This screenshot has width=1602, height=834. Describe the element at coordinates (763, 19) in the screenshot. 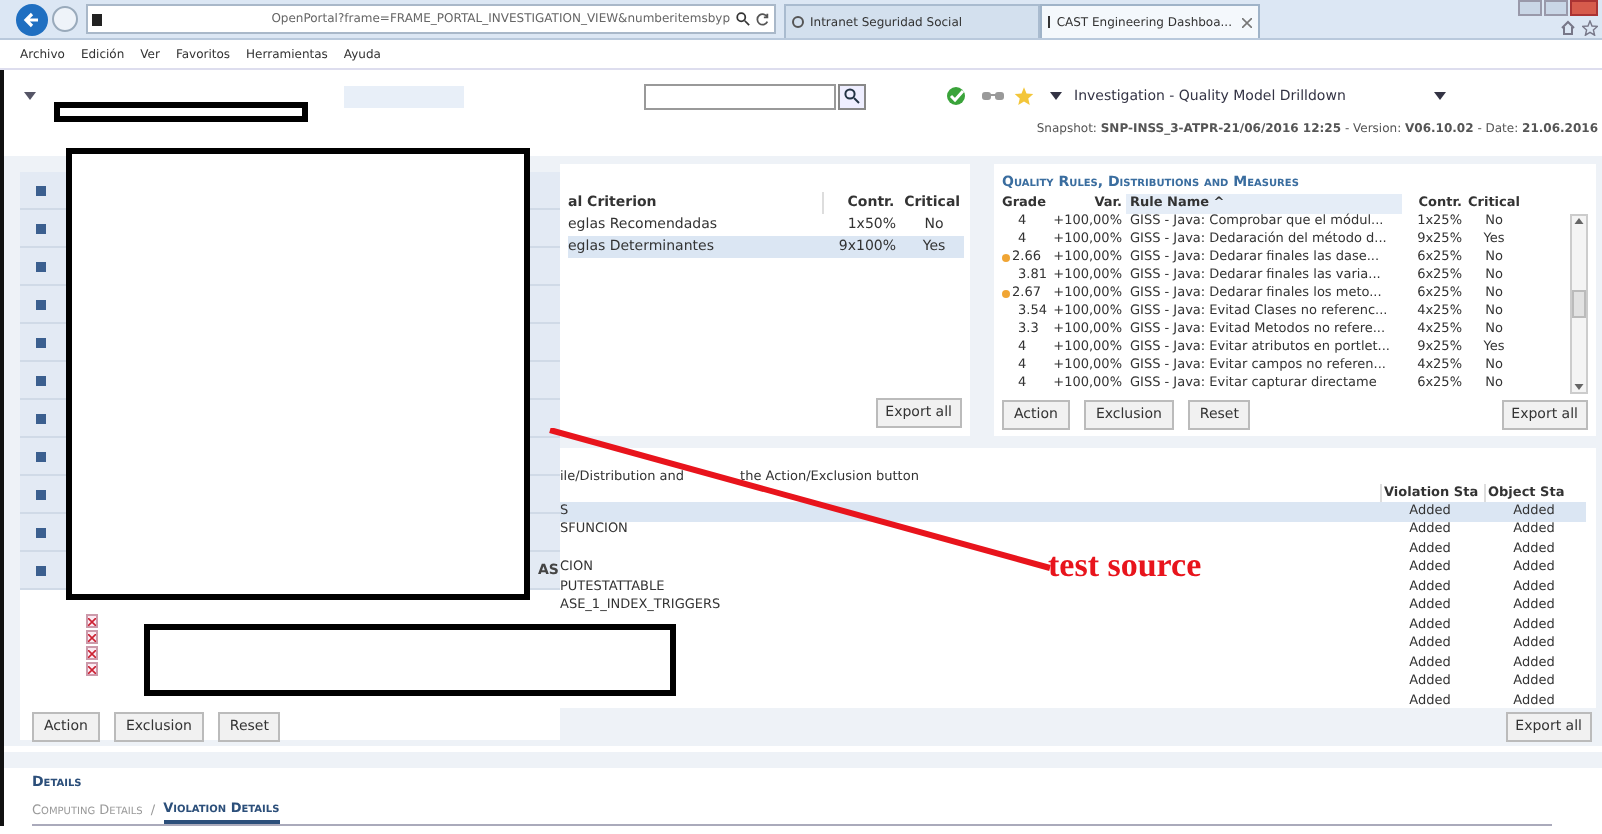

I see `refresh-icon` at that location.